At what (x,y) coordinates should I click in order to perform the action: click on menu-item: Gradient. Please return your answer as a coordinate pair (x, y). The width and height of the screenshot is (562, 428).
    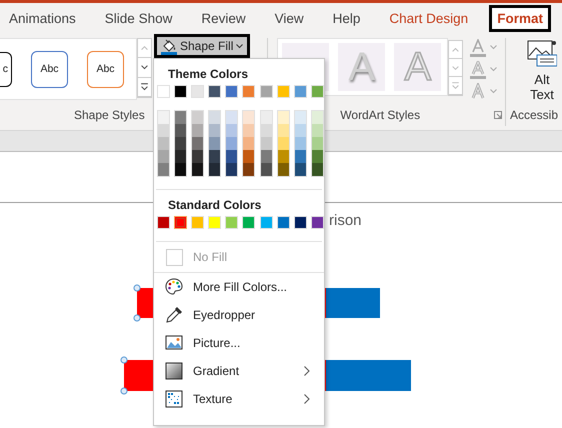
    Looking at the image, I should click on (239, 371).